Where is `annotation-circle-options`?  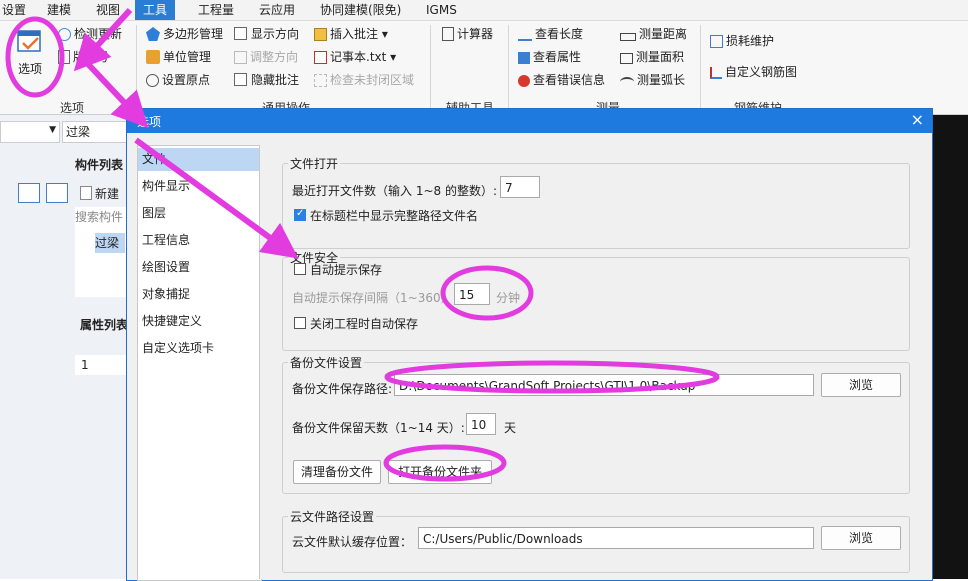 annotation-circle-options is located at coordinates (35, 57).